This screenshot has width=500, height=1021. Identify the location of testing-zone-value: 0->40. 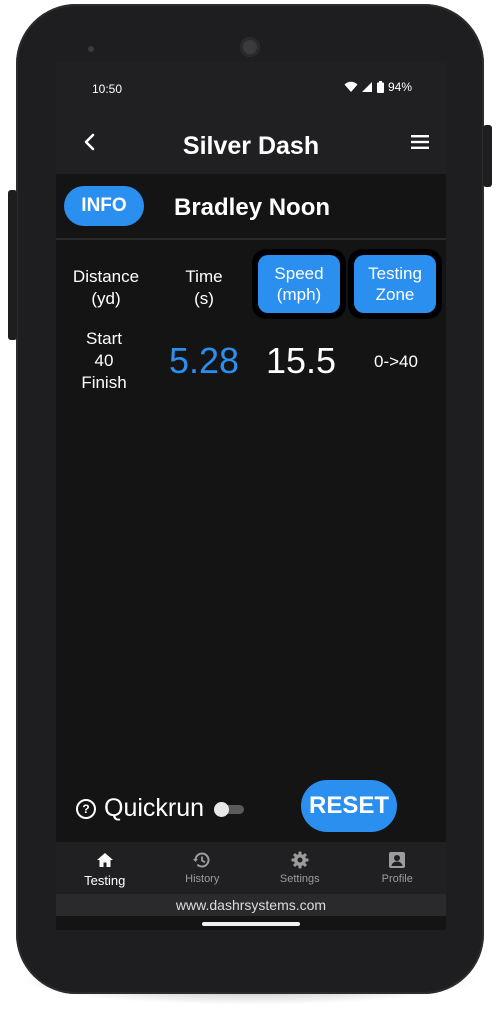
(396, 361).